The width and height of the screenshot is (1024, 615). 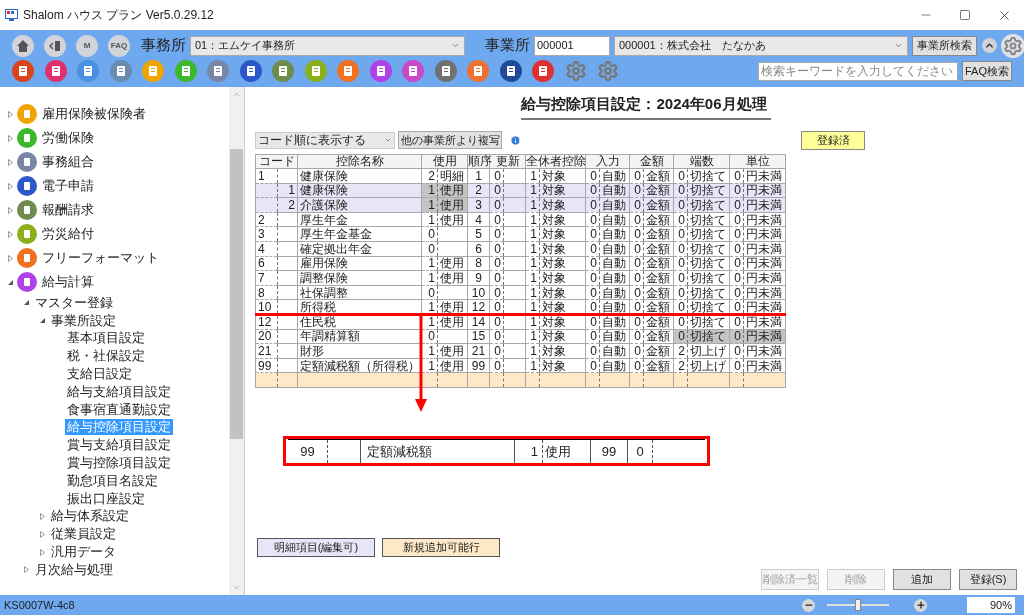 What do you see at coordinates (572, 45) in the screenshot?
I see `business-code-field: 000001` at bounding box center [572, 45].